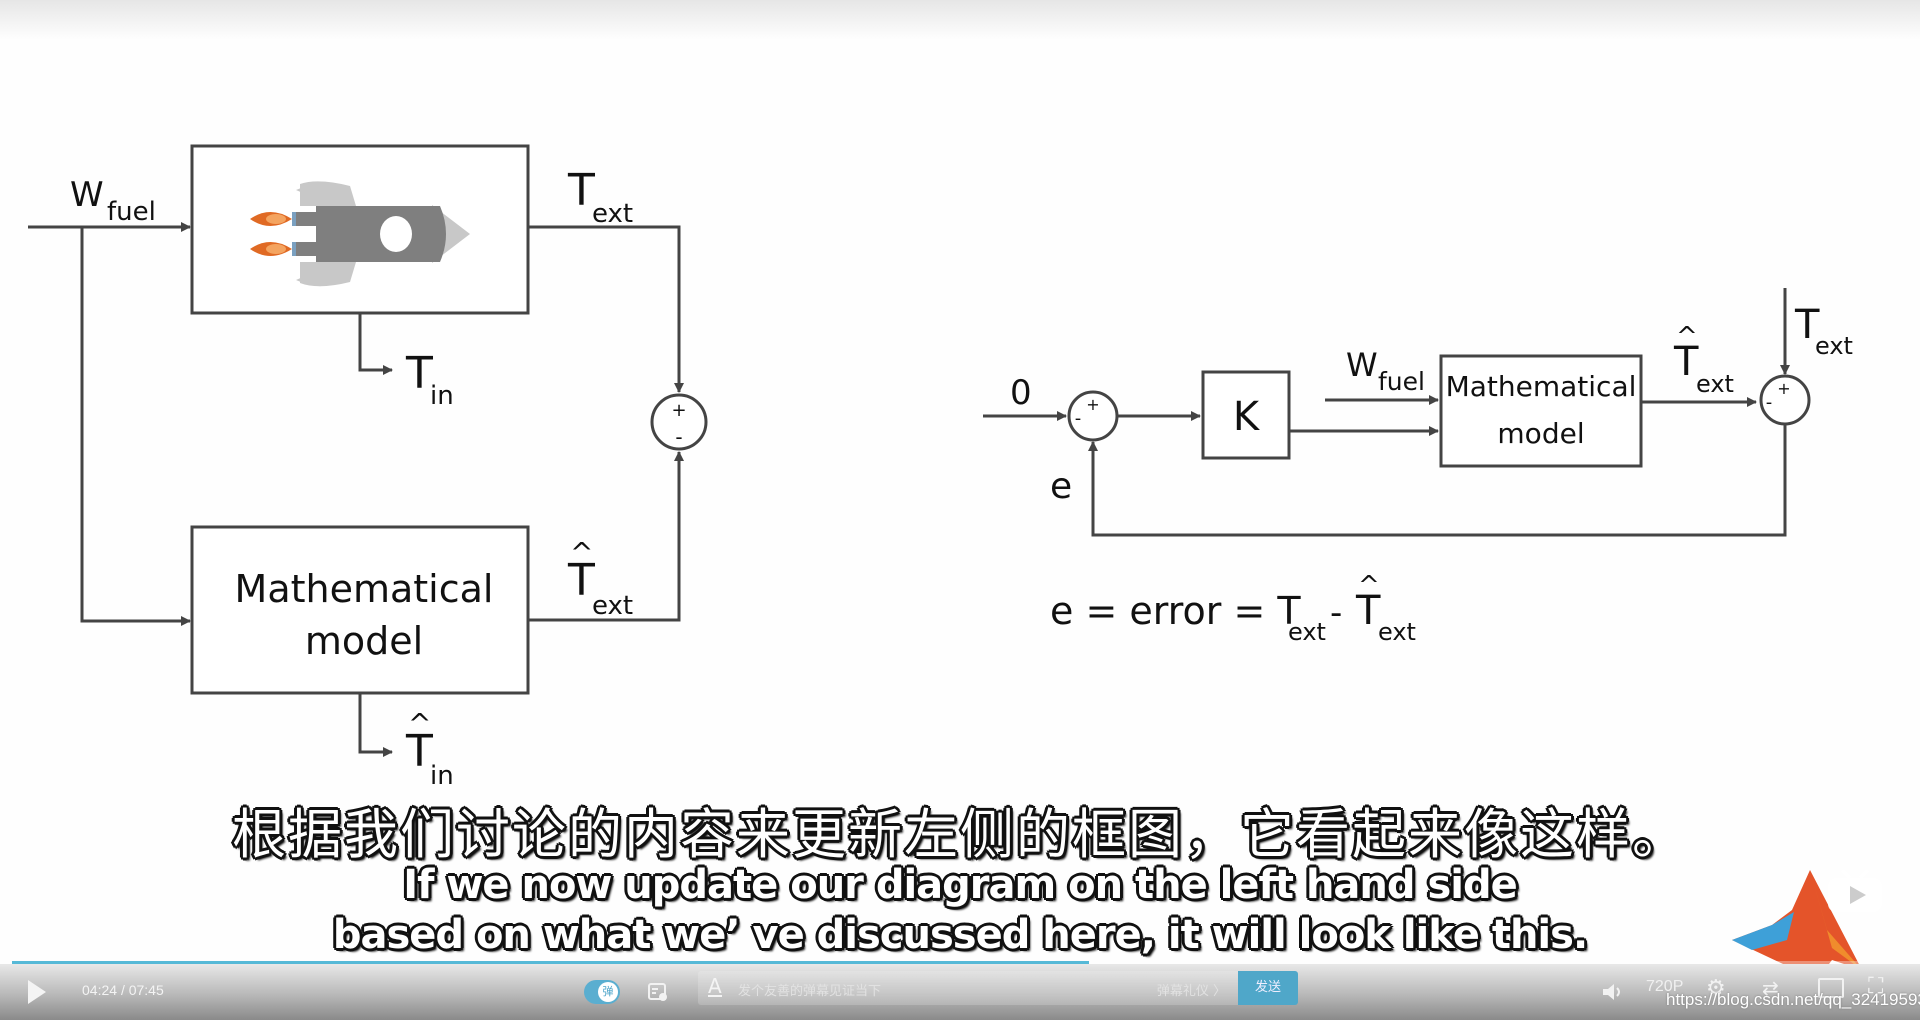  I want to click on font-style-icon: A, so click(715, 986).